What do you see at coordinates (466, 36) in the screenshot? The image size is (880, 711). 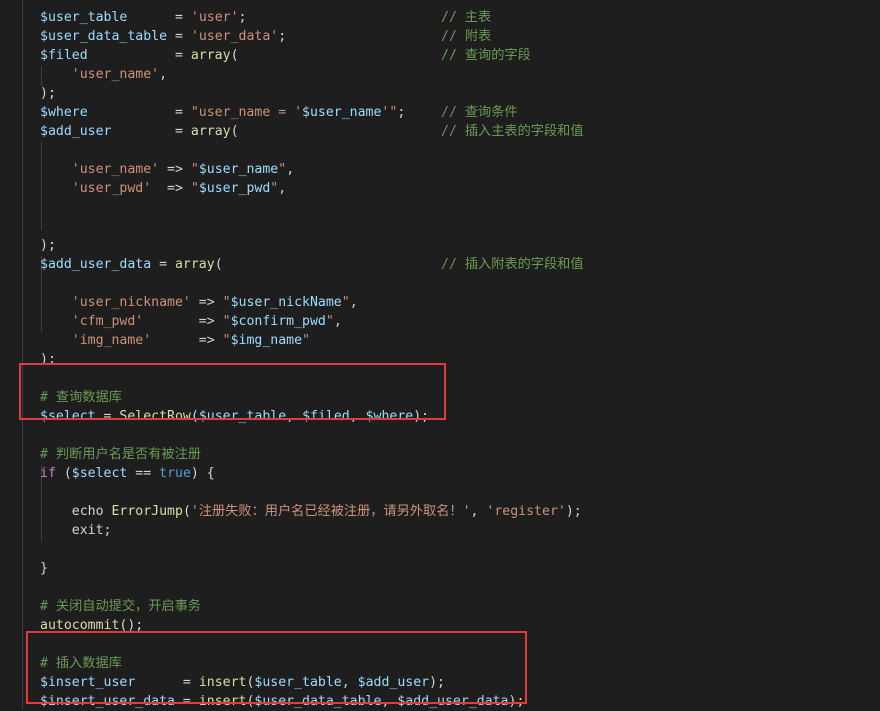 I see `code-comment: // 附表` at bounding box center [466, 36].